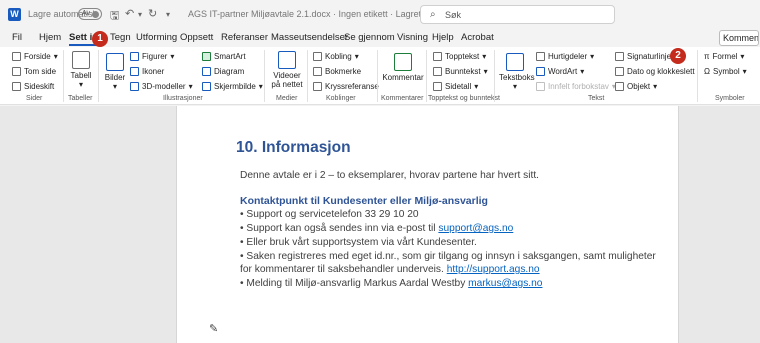 The image size is (760, 343). Describe the element at coordinates (223, 71) in the screenshot. I see `chart-button: Diagram` at that location.